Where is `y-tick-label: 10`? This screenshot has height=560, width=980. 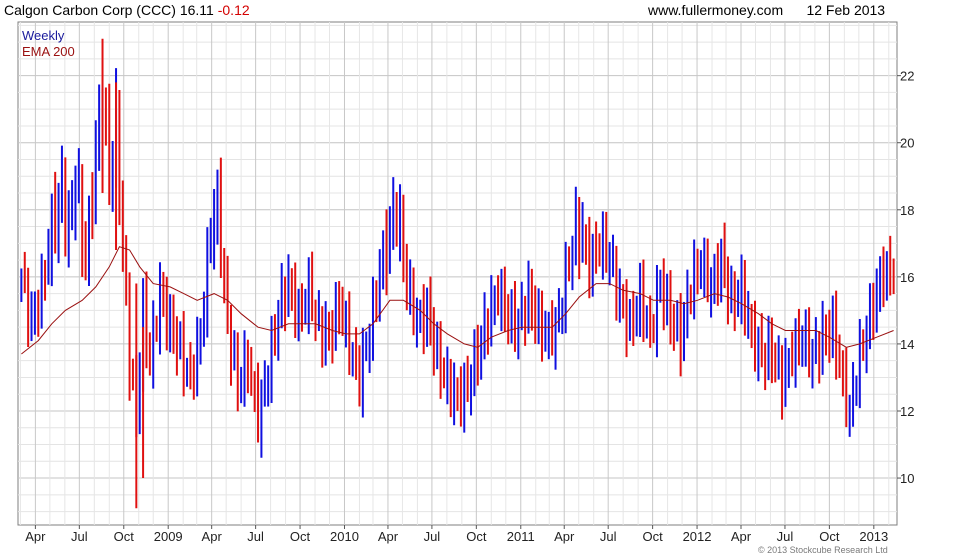 y-tick-label: 10 is located at coordinates (907, 478).